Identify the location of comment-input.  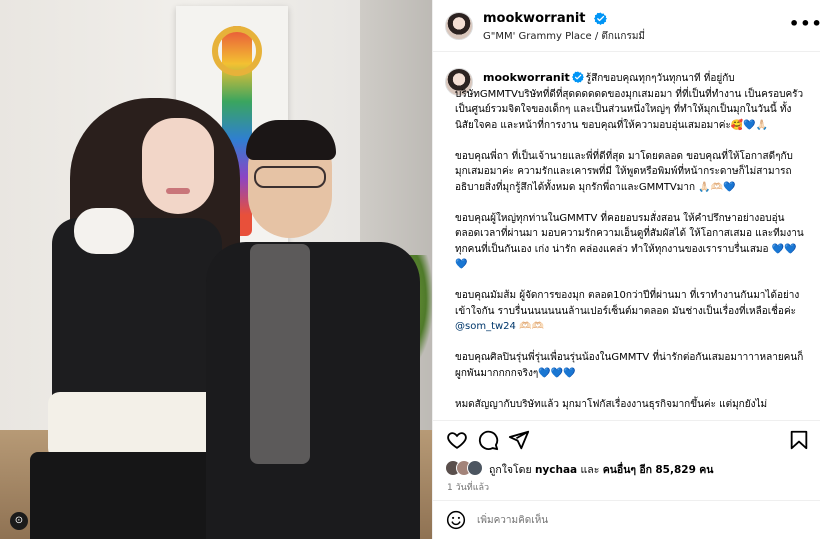
(637, 520).